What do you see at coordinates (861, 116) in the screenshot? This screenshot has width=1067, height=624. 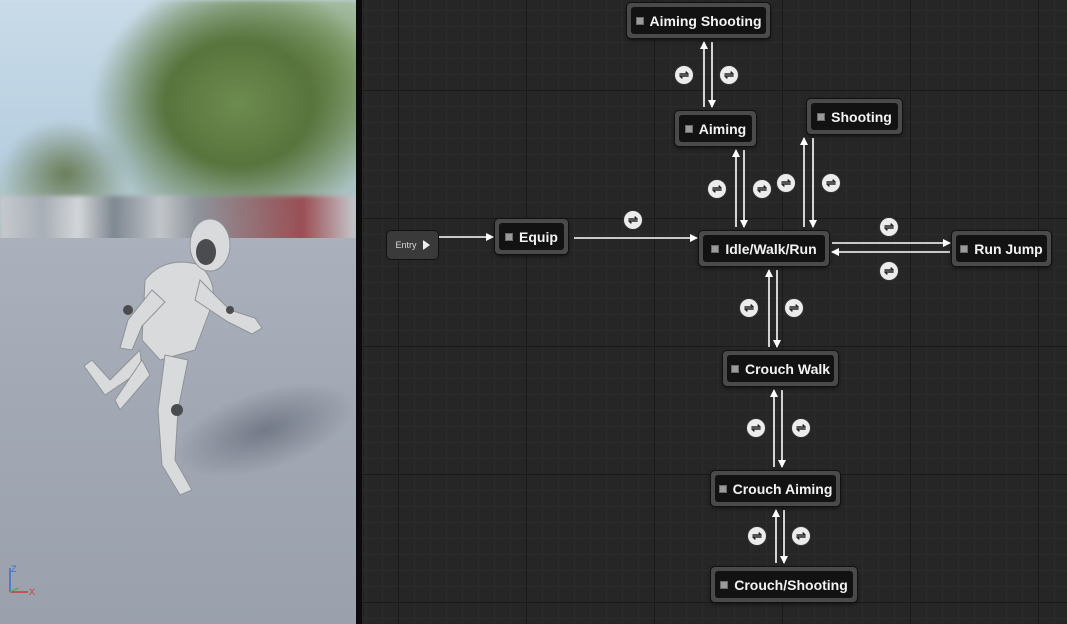 I see `state-label: Shooting` at bounding box center [861, 116].